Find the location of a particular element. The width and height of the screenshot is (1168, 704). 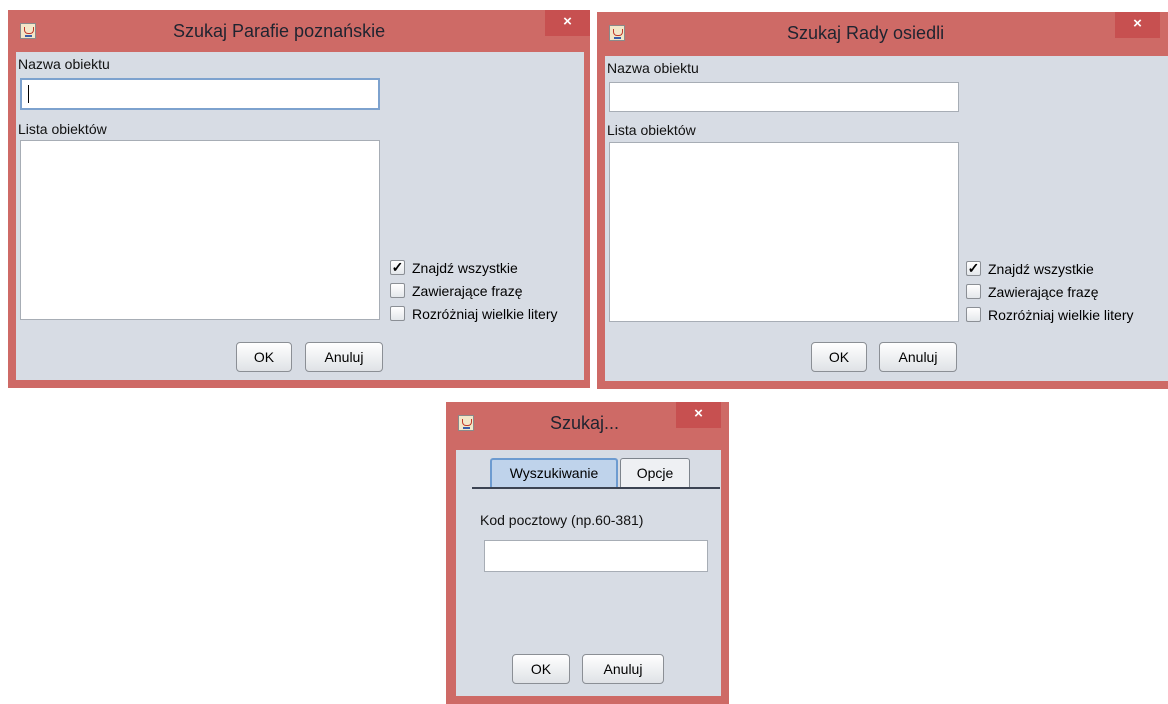

tab-wyszukiwanie: Wyszukiwanie is located at coordinates (554, 473).